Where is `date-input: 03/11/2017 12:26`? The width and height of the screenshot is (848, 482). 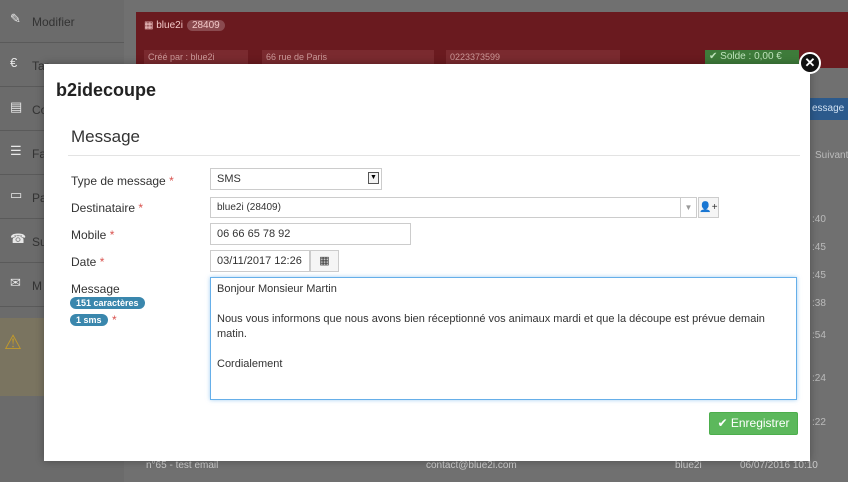
date-input: 03/11/2017 12:26 is located at coordinates (260, 261).